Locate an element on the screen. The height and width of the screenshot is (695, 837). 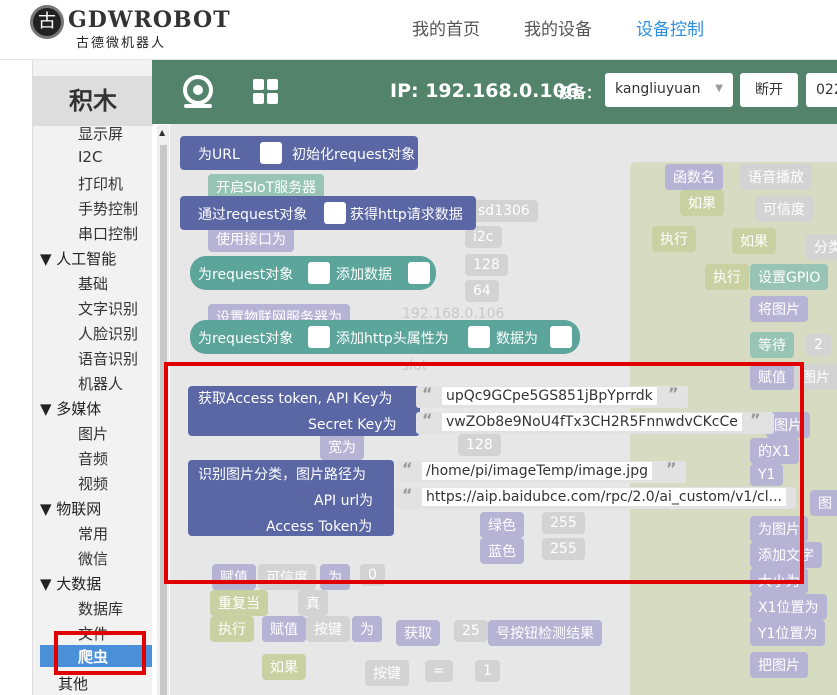
sidebar-item: 音频 is located at coordinates (93, 458).